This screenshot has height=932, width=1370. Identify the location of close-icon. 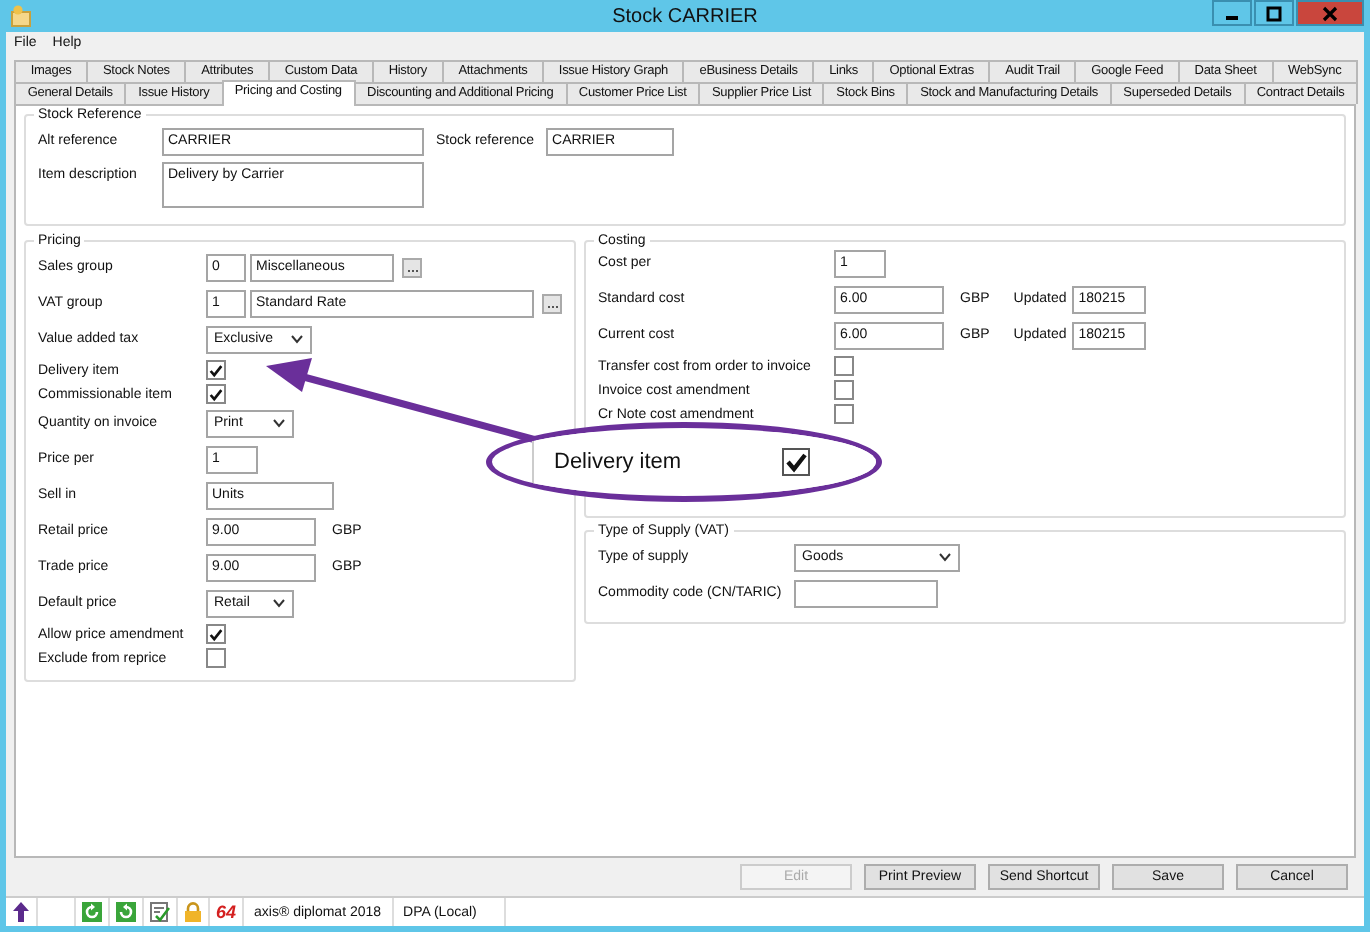
(1330, 13).